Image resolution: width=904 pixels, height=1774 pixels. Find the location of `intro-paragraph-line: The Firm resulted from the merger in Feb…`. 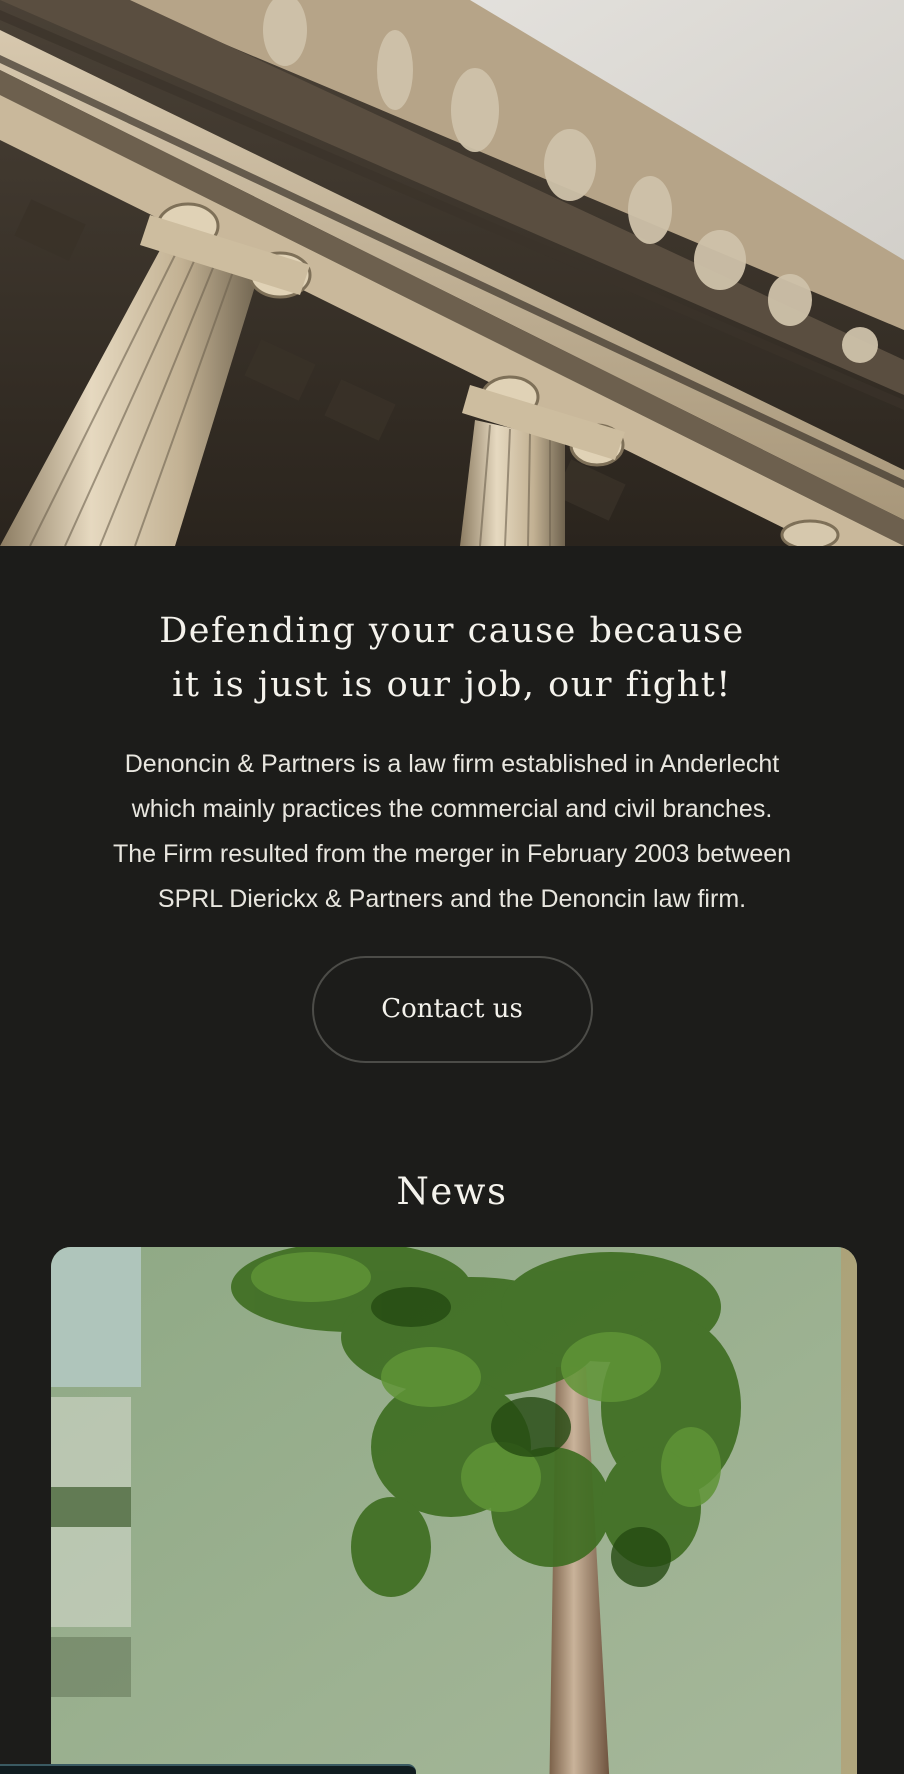

intro-paragraph-line: The Firm resulted from the merger in Feb… is located at coordinates (452, 854).